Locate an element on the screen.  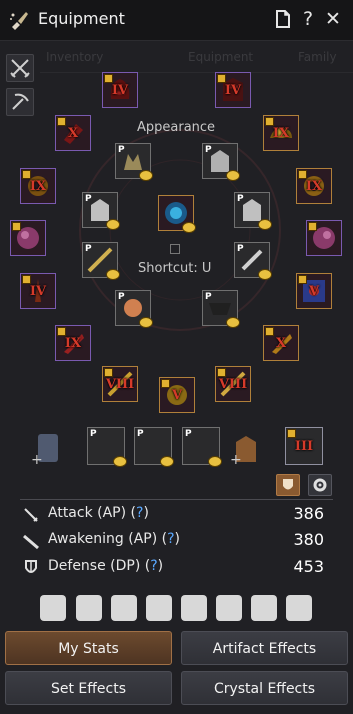
stat-value: 453 is located at coordinates (308, 566).